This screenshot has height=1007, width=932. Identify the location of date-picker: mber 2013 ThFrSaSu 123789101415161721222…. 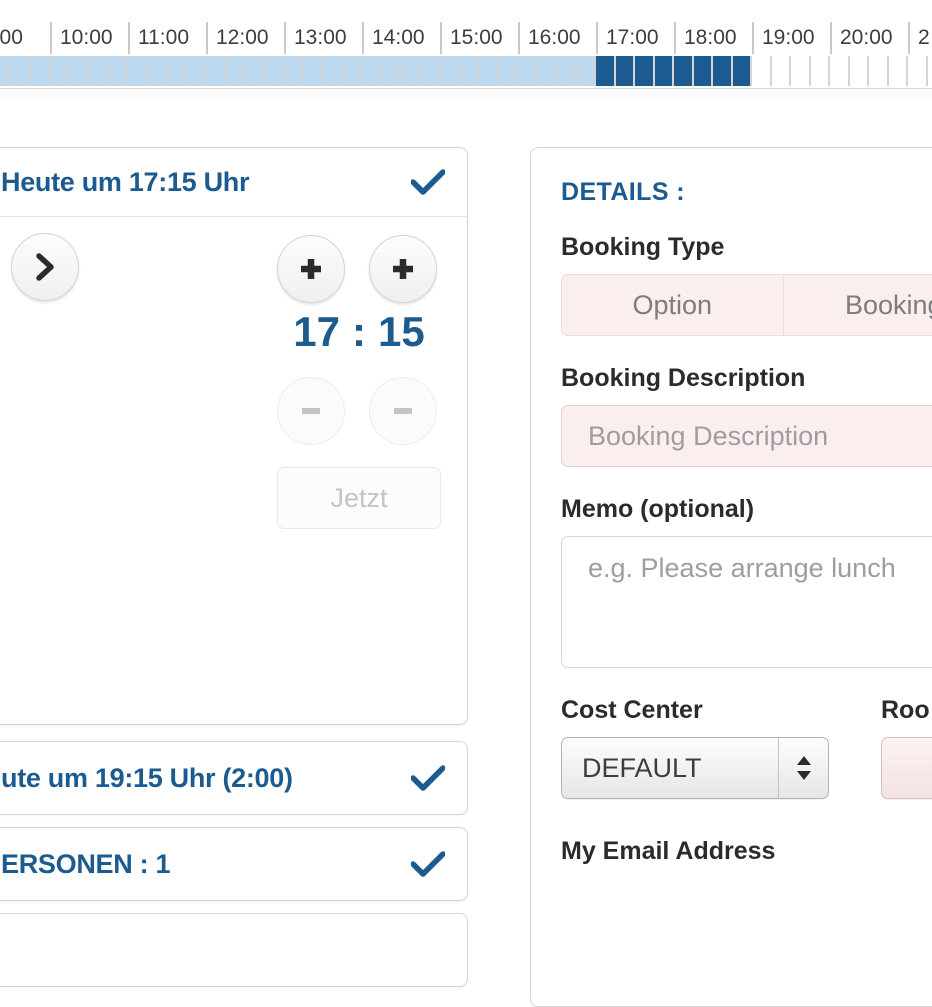
(139, 417).